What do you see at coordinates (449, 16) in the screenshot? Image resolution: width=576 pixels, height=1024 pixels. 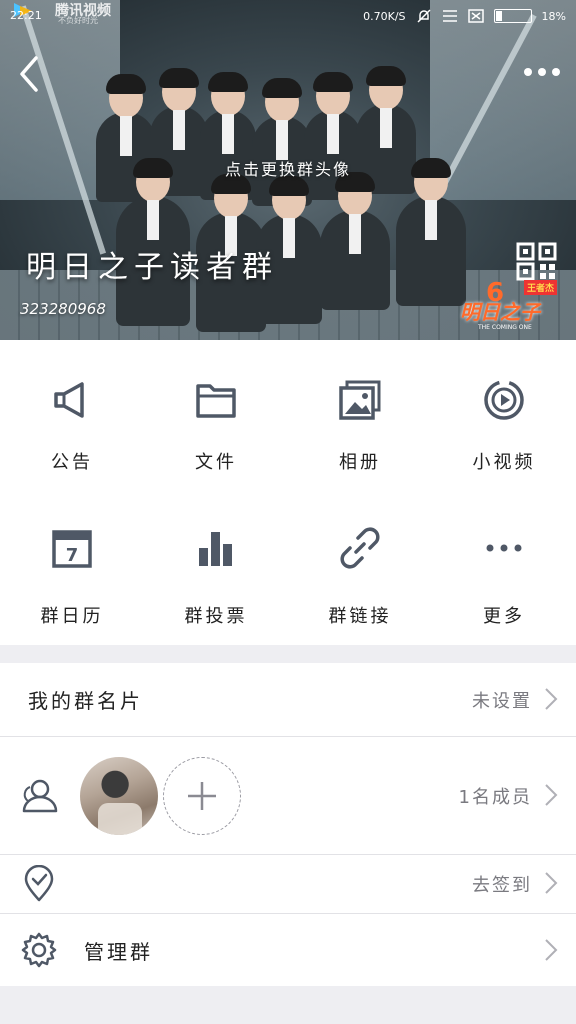 I see `menu-lines-icon` at bounding box center [449, 16].